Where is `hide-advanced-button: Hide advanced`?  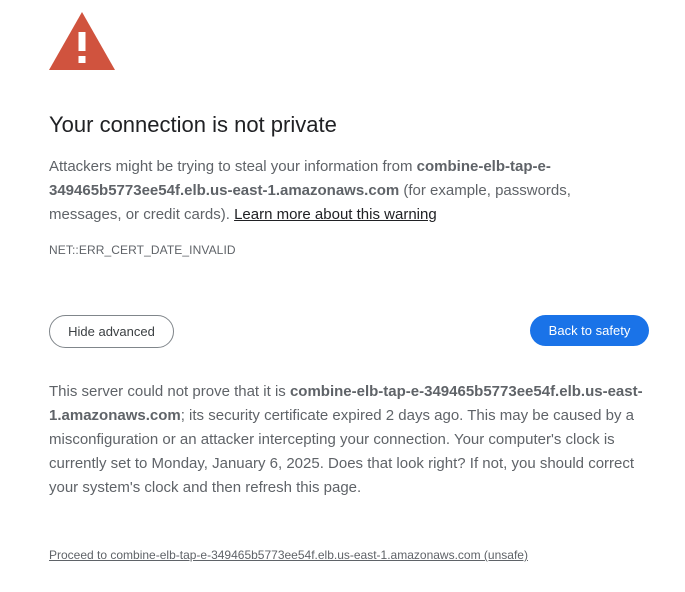 hide-advanced-button: Hide advanced is located at coordinates (111, 331).